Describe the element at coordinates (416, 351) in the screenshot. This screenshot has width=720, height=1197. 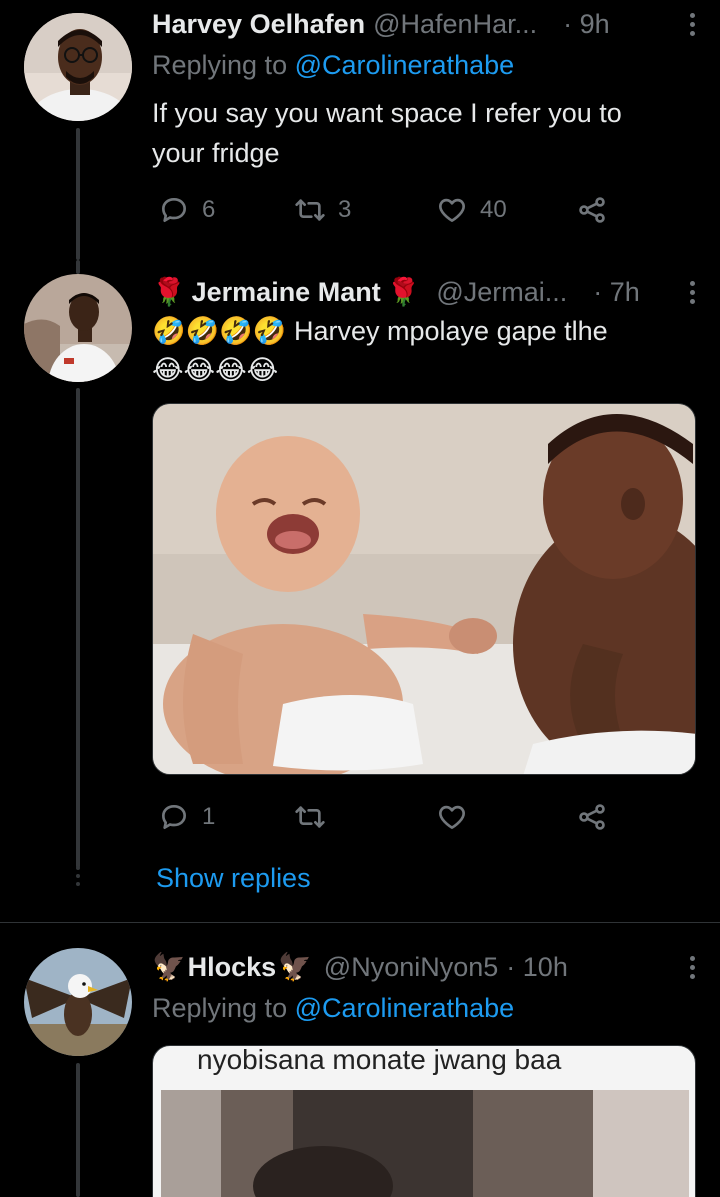
I see `tweet-text: 🤣🤣🤣🤣 Harvey mpolaye gape tlhe 😂😂😂😂` at that location.